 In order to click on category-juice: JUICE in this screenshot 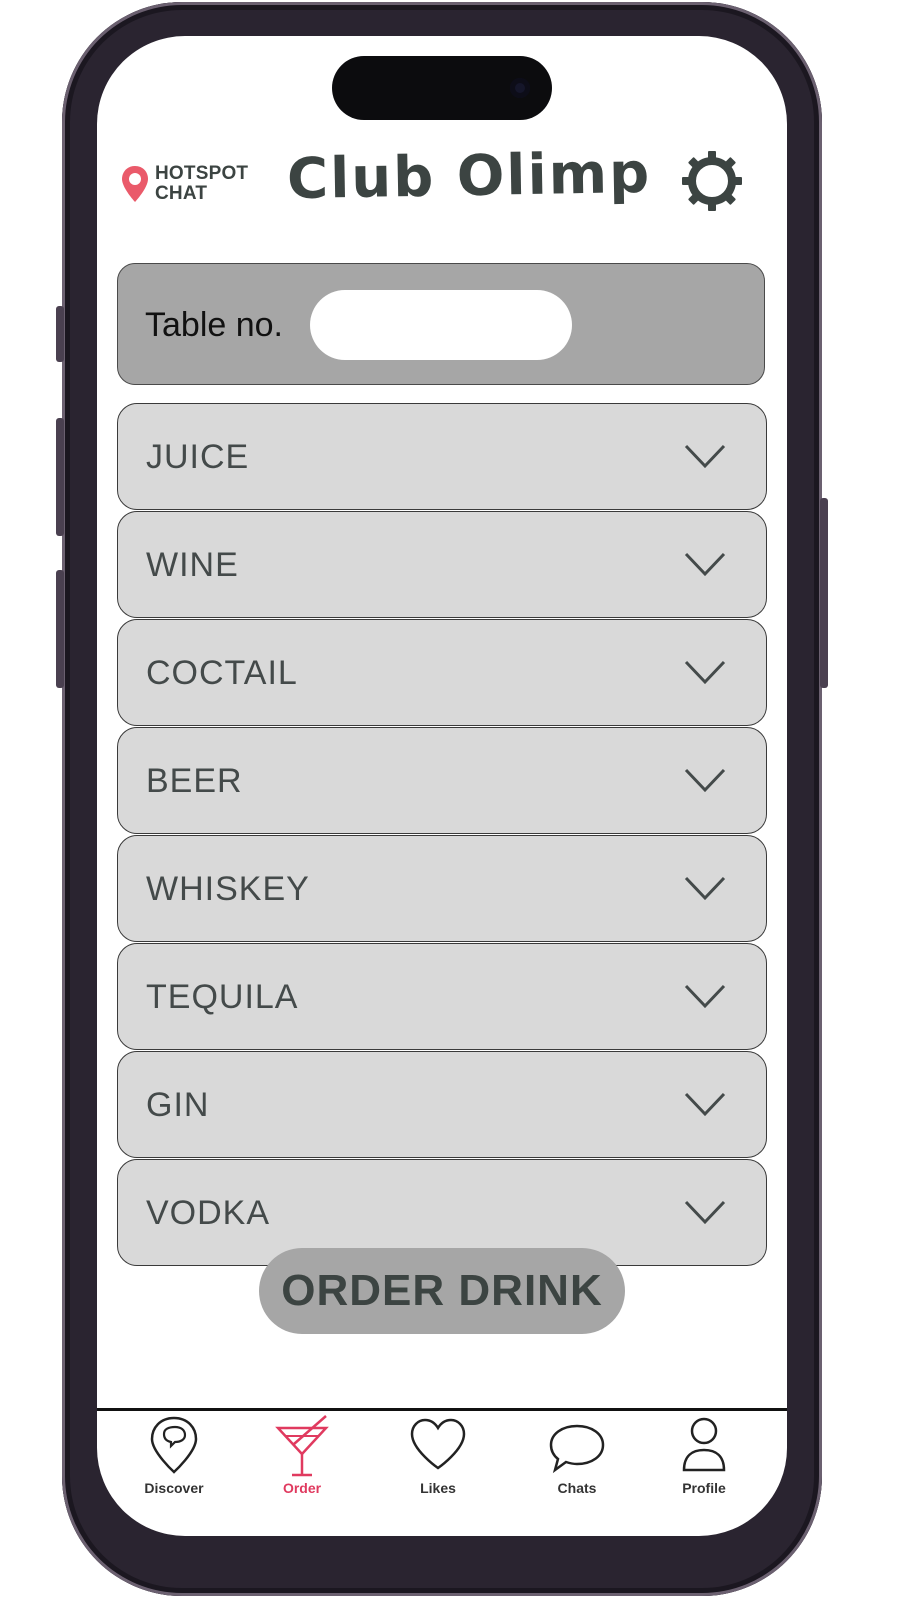, I will do `click(442, 456)`.